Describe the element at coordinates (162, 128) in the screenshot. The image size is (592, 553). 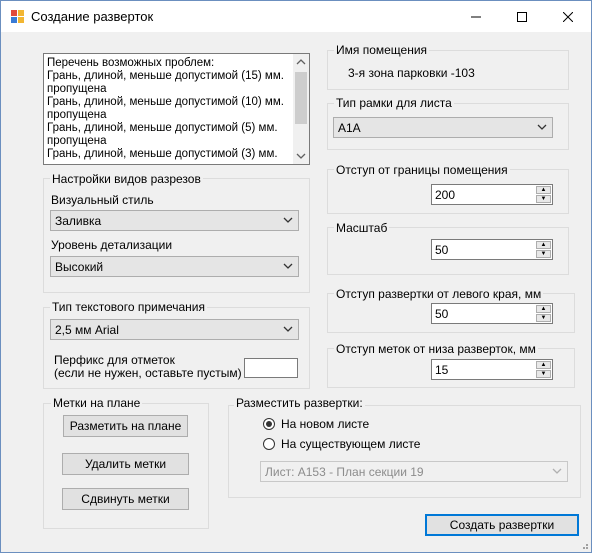
I see `problem-line: Грань, длиной, меньше допустимой (5) мм.` at that location.